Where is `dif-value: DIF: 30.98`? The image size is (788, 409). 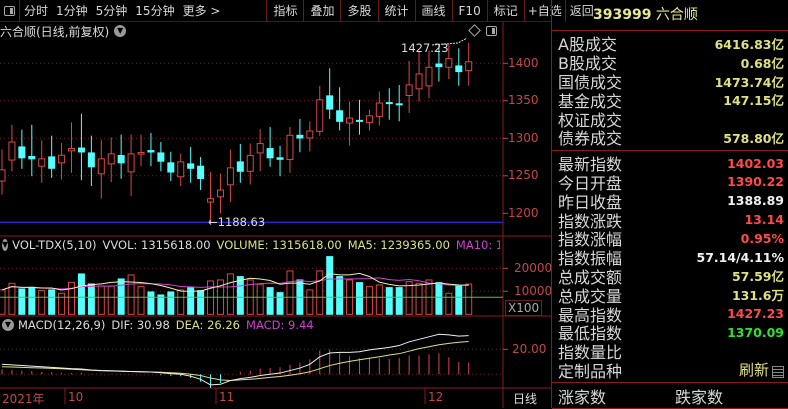 dif-value: DIF: 30.98 is located at coordinates (140, 325).